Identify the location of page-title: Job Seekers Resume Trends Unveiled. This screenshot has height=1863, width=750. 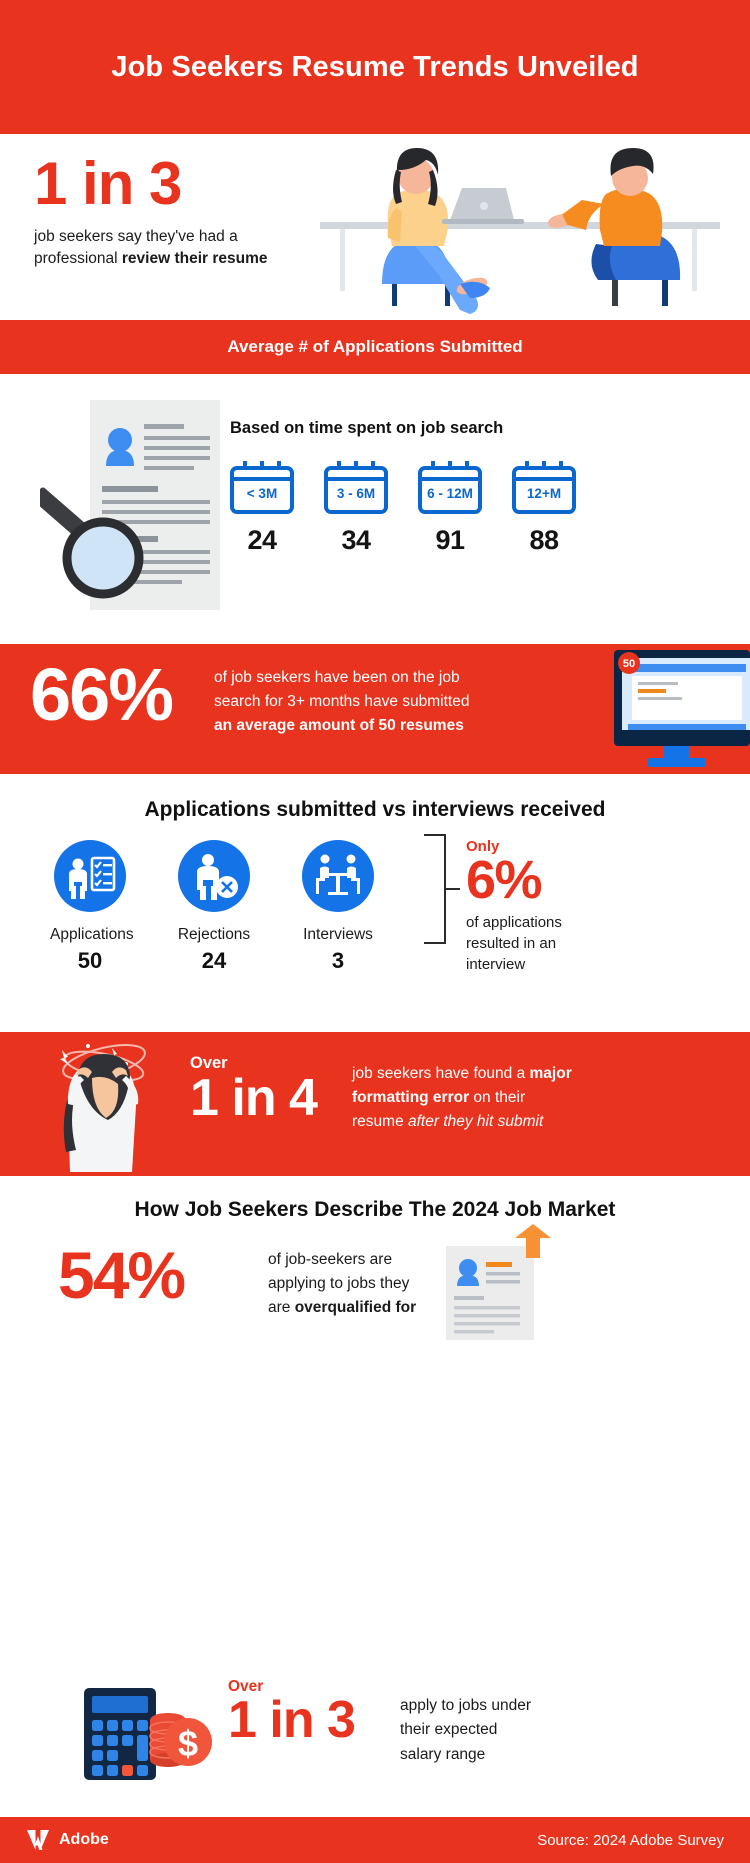
(375, 66).